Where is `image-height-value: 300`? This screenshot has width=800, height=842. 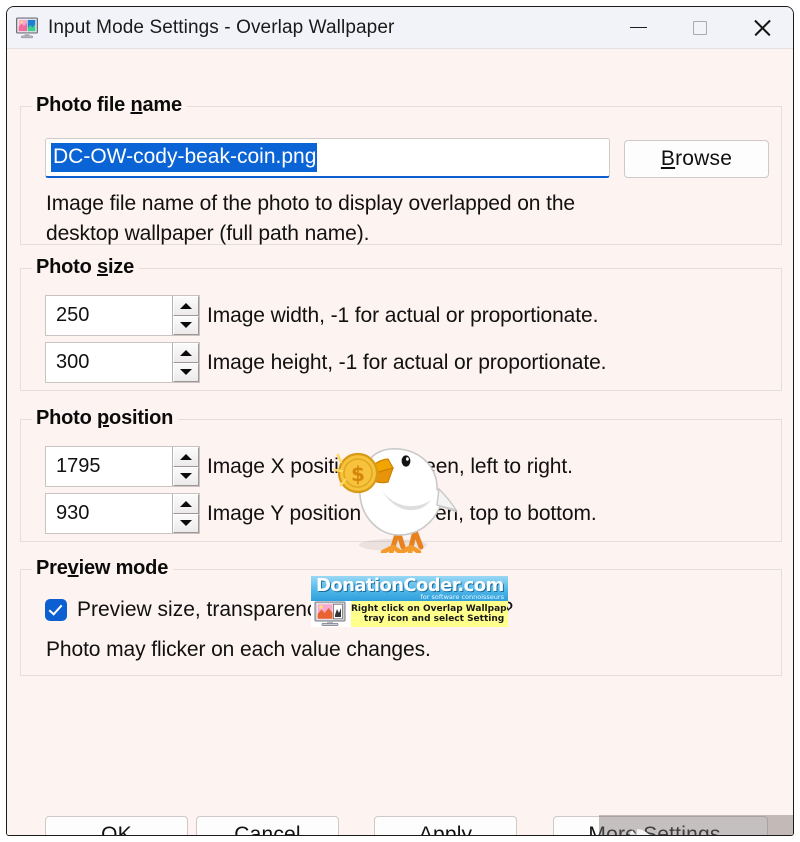 image-height-value: 300 is located at coordinates (109, 362).